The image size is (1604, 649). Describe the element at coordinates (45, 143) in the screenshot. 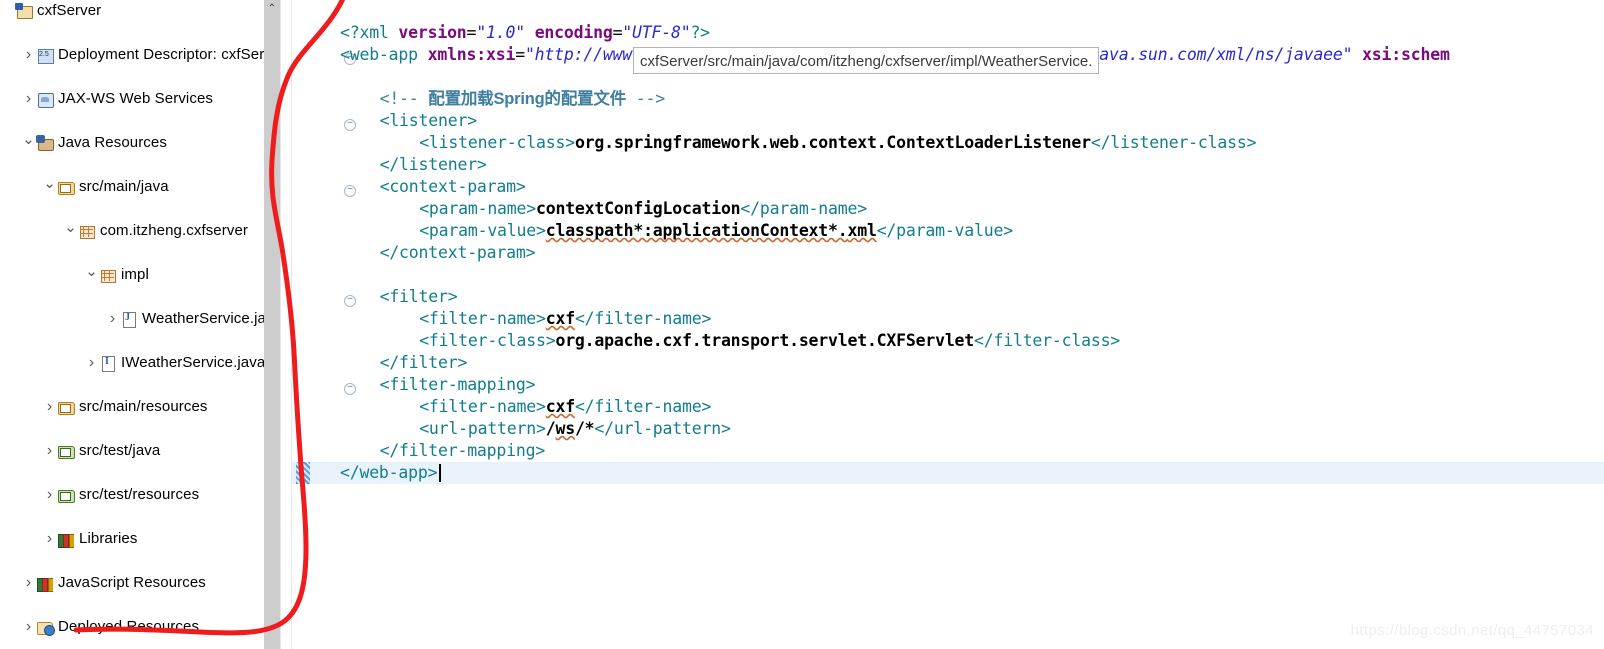

I see `java-resources-icon` at that location.